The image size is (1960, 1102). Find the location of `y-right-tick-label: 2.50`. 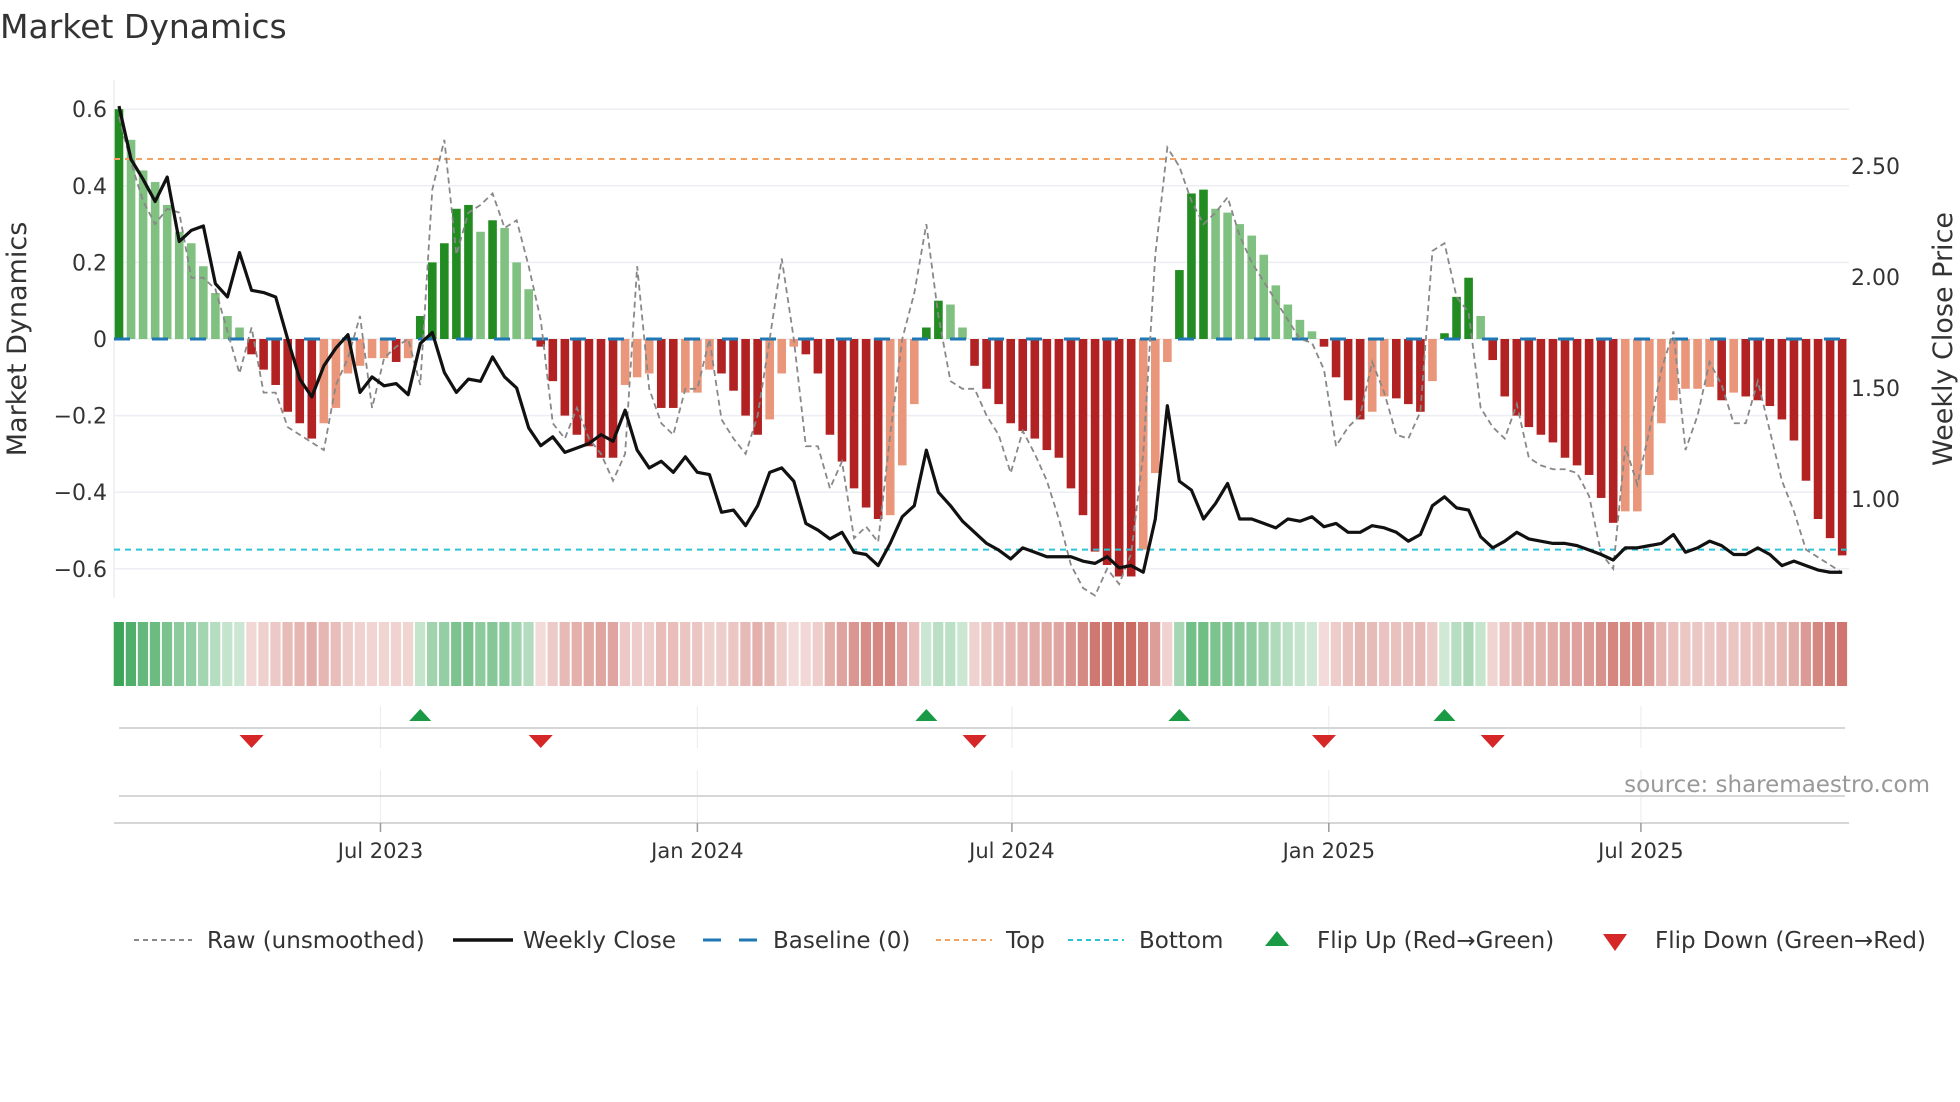

y-right-tick-label: 2.50 is located at coordinates (1875, 167).